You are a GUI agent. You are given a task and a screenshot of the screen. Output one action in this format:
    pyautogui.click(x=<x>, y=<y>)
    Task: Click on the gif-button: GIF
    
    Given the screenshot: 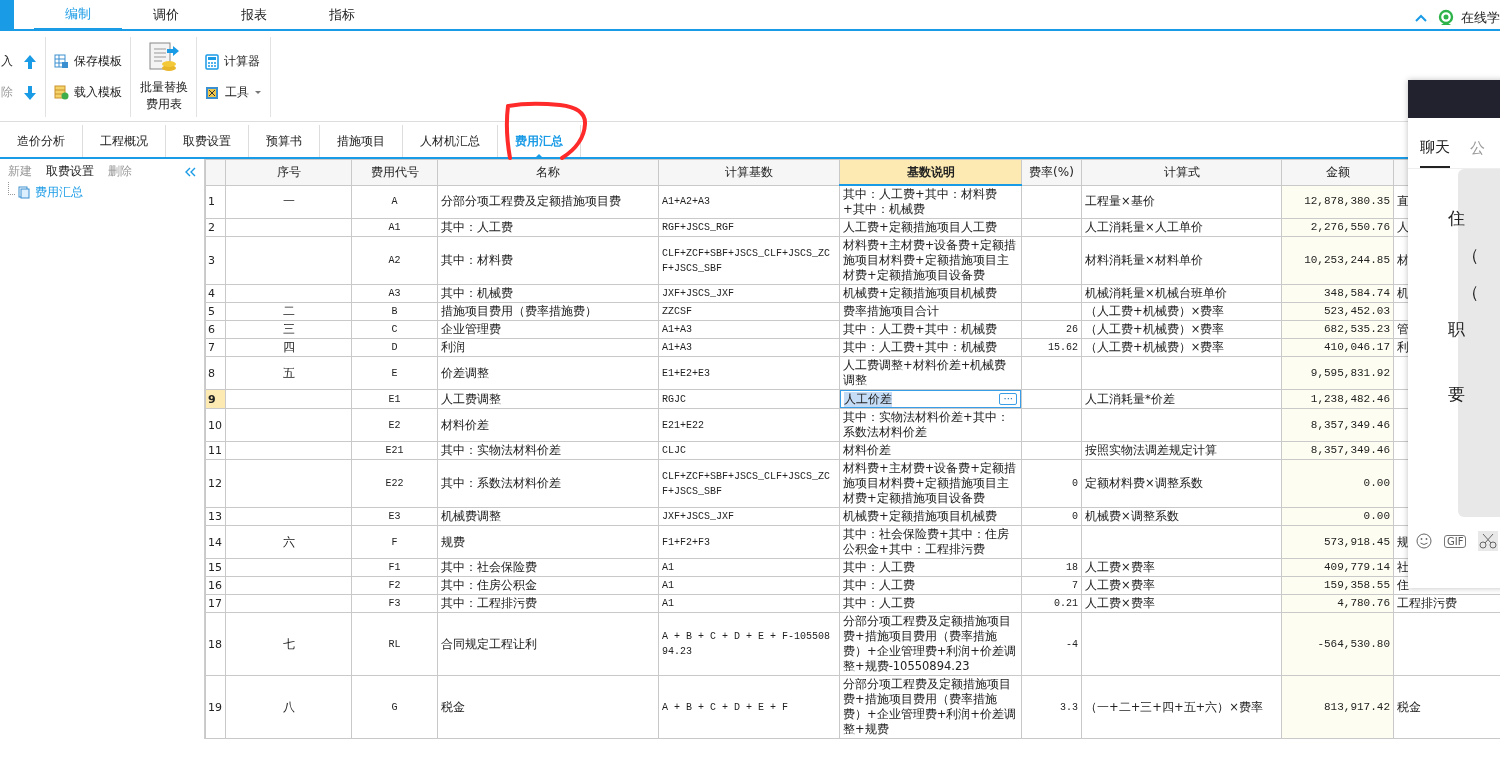 What is the action you would take?
    pyautogui.click(x=1455, y=541)
    